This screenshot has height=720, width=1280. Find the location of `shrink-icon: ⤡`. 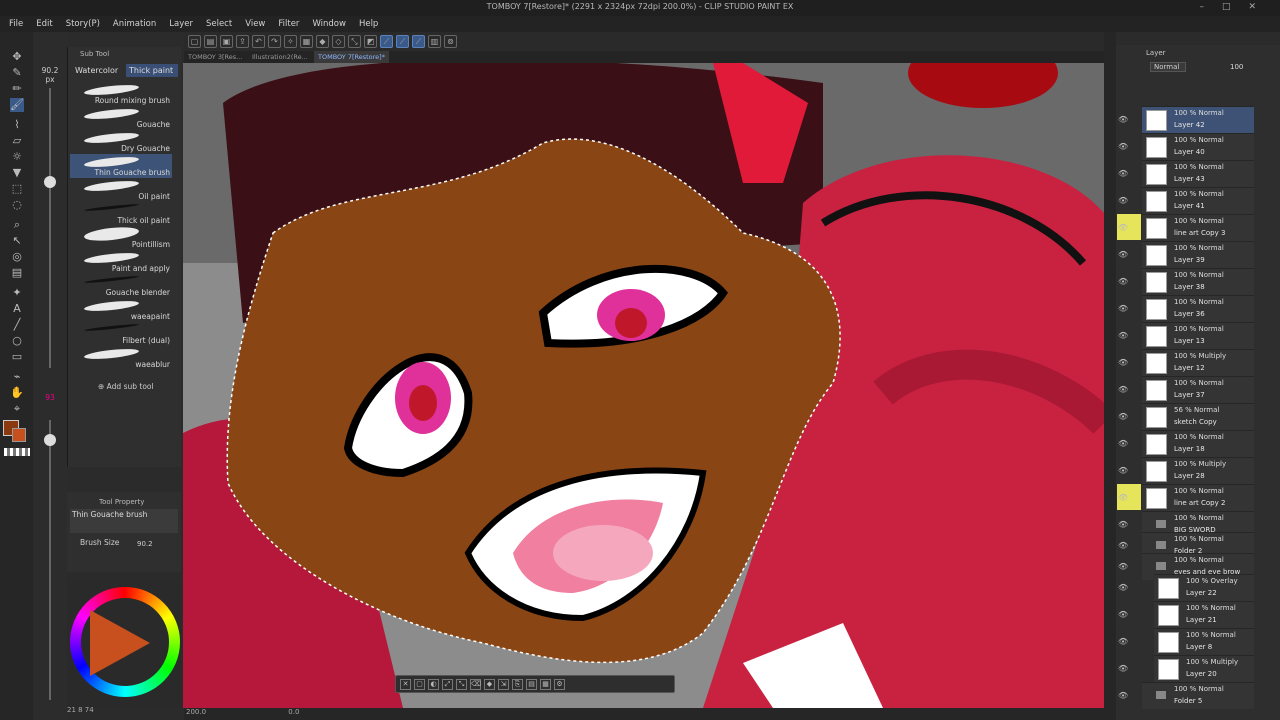

shrink-icon: ⤡ is located at coordinates (461, 684).